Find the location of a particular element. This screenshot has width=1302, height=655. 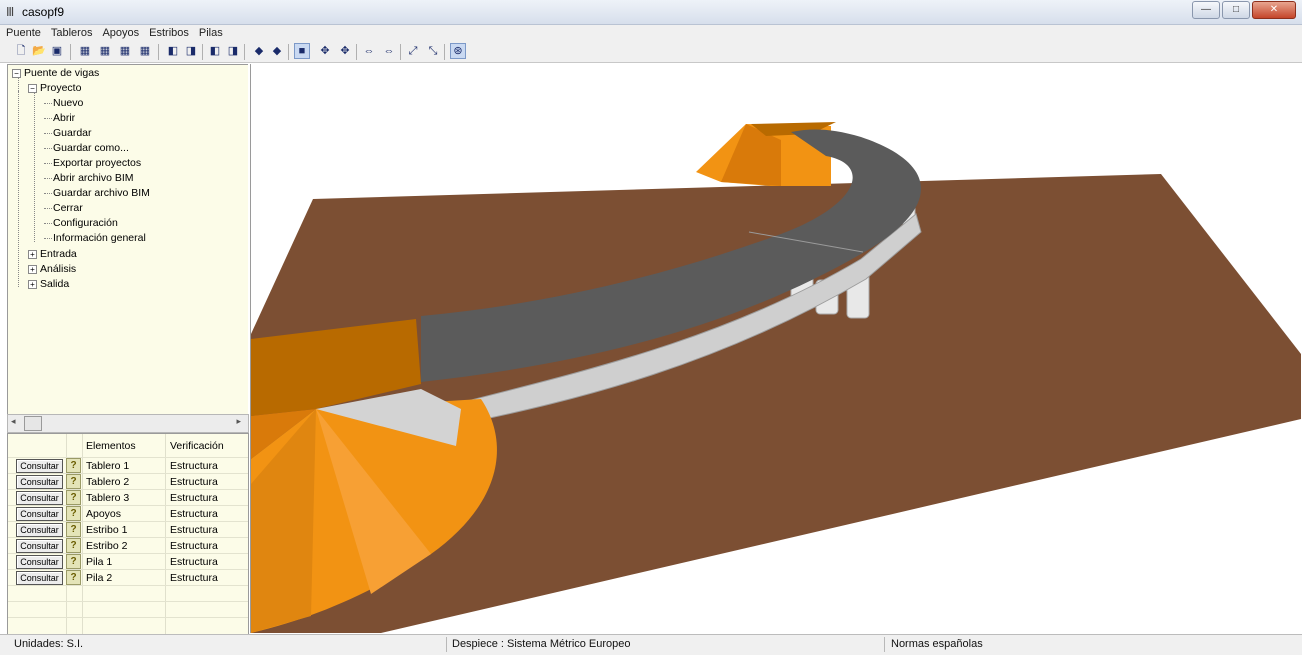

tree-item-exportar-proyectos: Exportar proyectos is located at coordinates (92, 163).